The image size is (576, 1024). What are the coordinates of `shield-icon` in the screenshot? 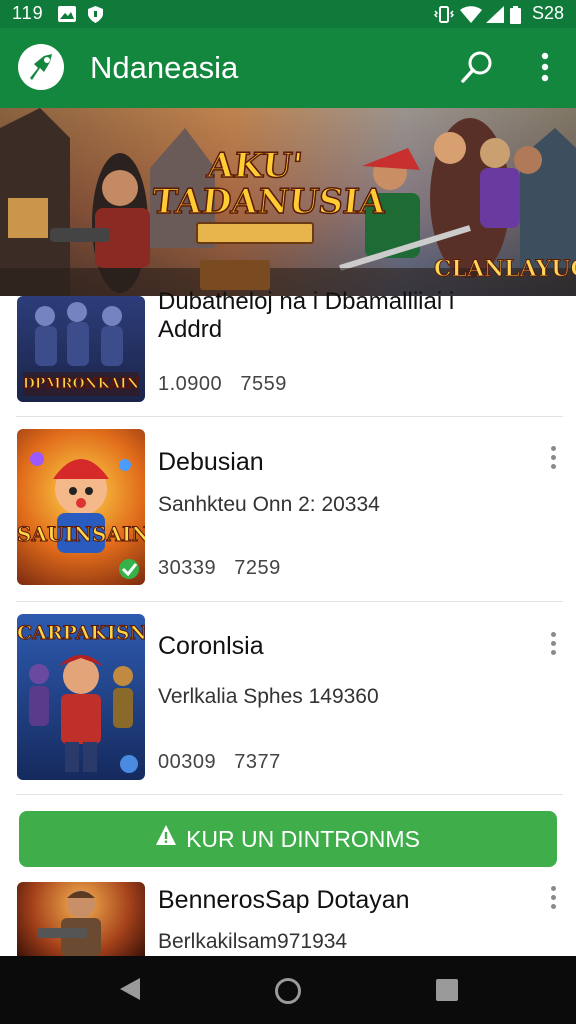 It's located at (95, 17).